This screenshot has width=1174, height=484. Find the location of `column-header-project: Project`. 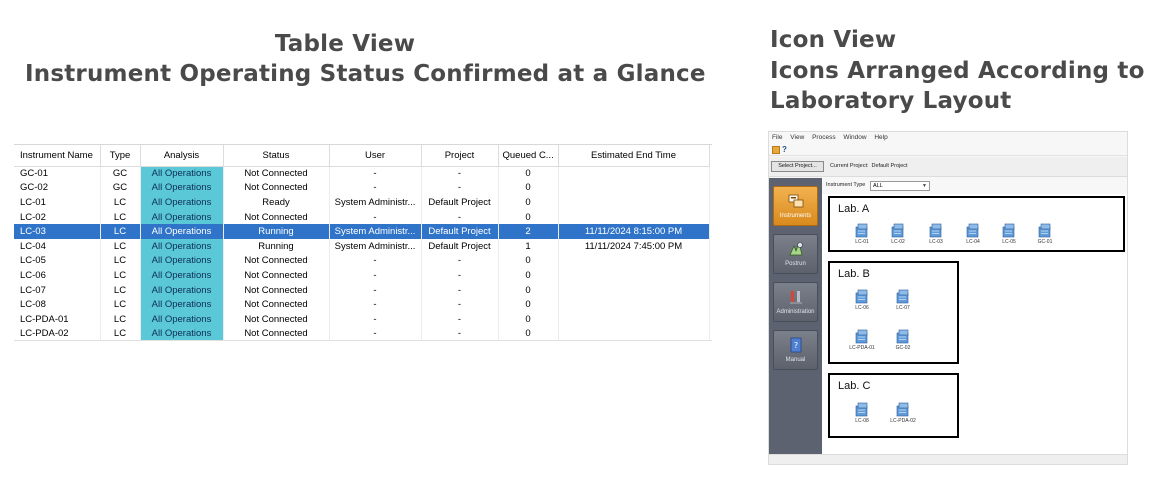

column-header-project: Project is located at coordinates (460, 156).